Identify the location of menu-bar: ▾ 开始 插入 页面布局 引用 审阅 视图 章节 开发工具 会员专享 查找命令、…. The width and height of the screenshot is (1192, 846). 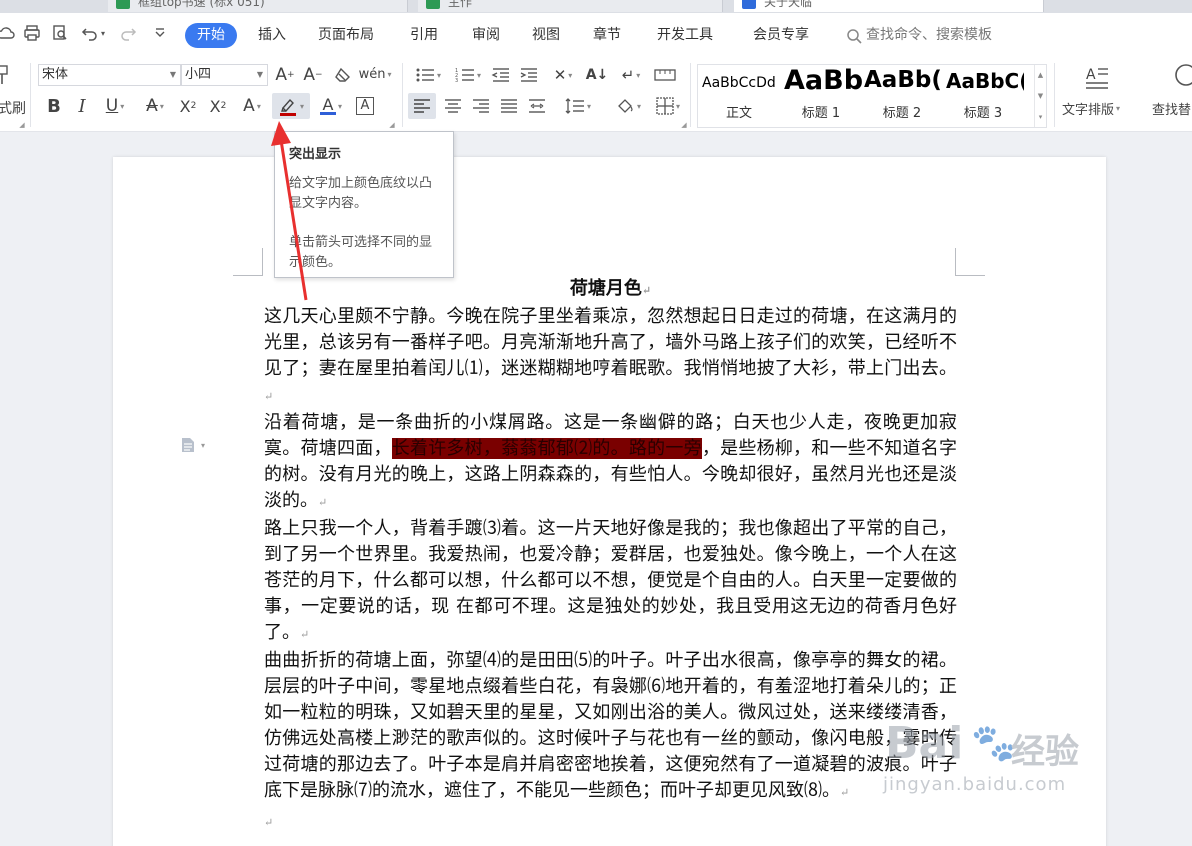
(596, 32).